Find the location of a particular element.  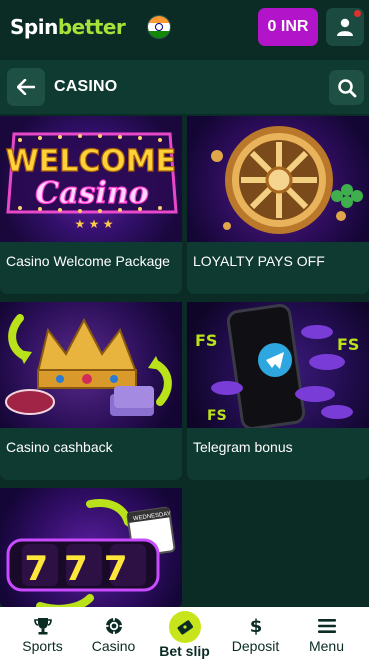

promo-image-slots: WEDNESDAY 777 is located at coordinates (91, 548).